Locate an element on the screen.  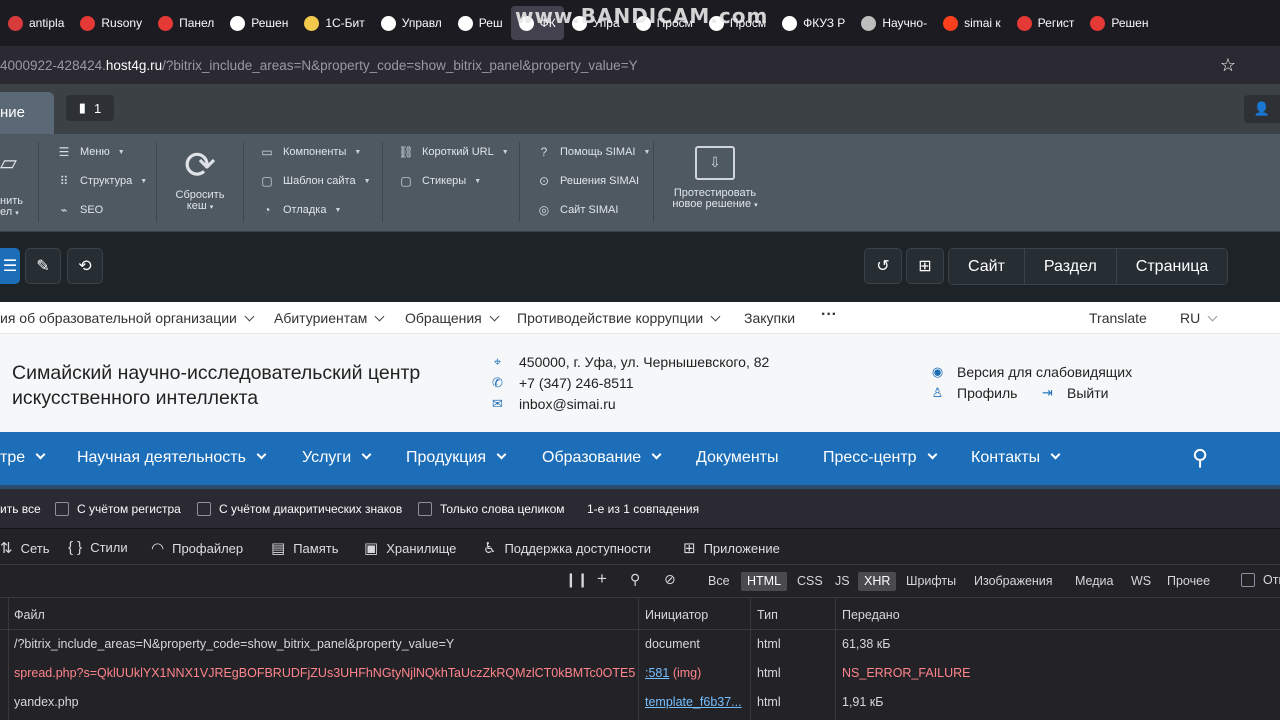
devtools-tab-memory: ▤ Память is located at coordinates (304, 548).